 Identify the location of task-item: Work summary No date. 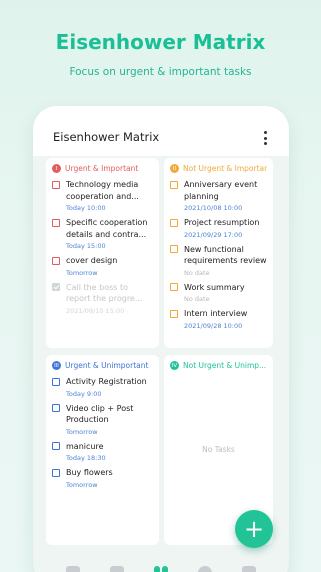
(218, 293).